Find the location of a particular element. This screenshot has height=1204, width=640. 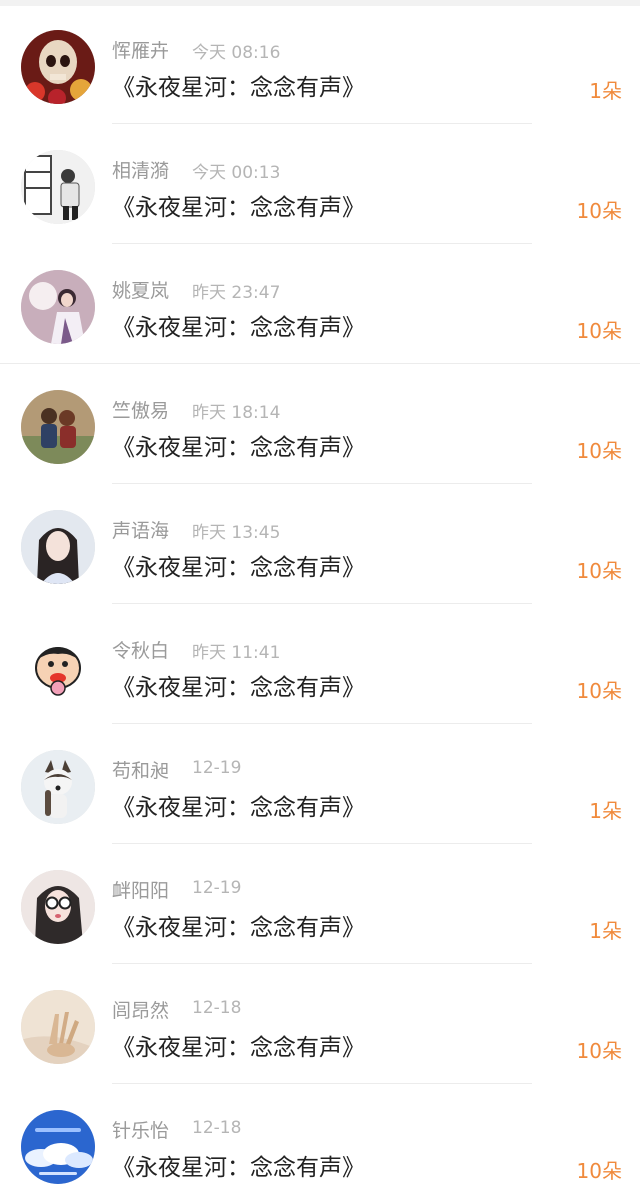

cartoon-boy-avatar-icon is located at coordinates (58, 667).